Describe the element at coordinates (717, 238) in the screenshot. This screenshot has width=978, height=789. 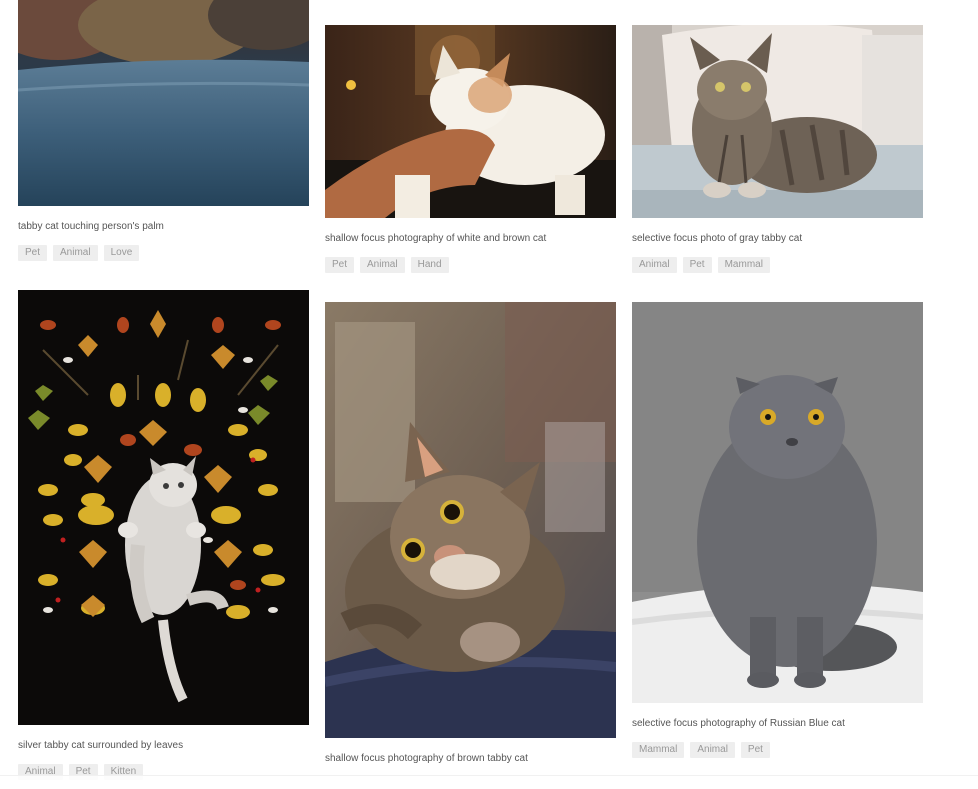
I see `photo-caption: selective focus photo of gray tabby cat` at that location.